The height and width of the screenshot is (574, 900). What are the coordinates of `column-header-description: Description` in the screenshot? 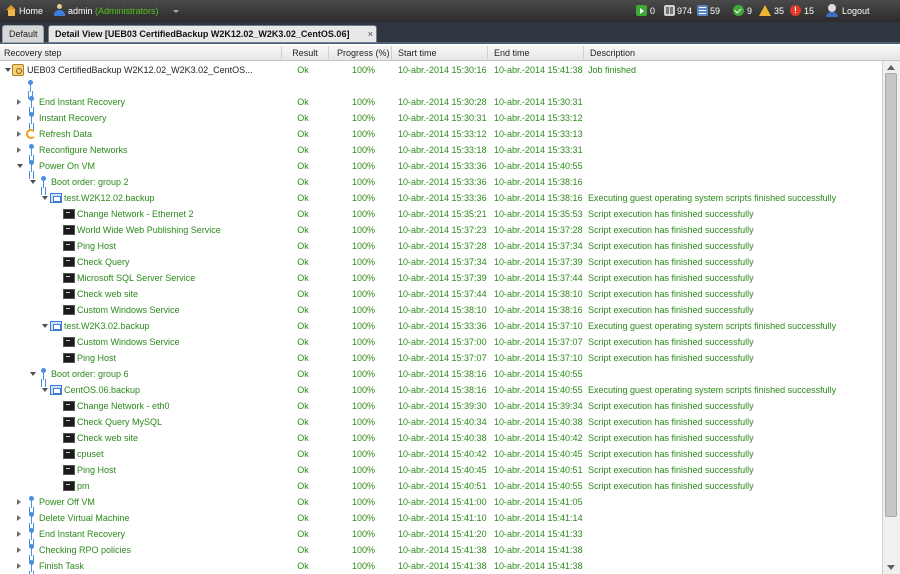 It's located at (742, 53).